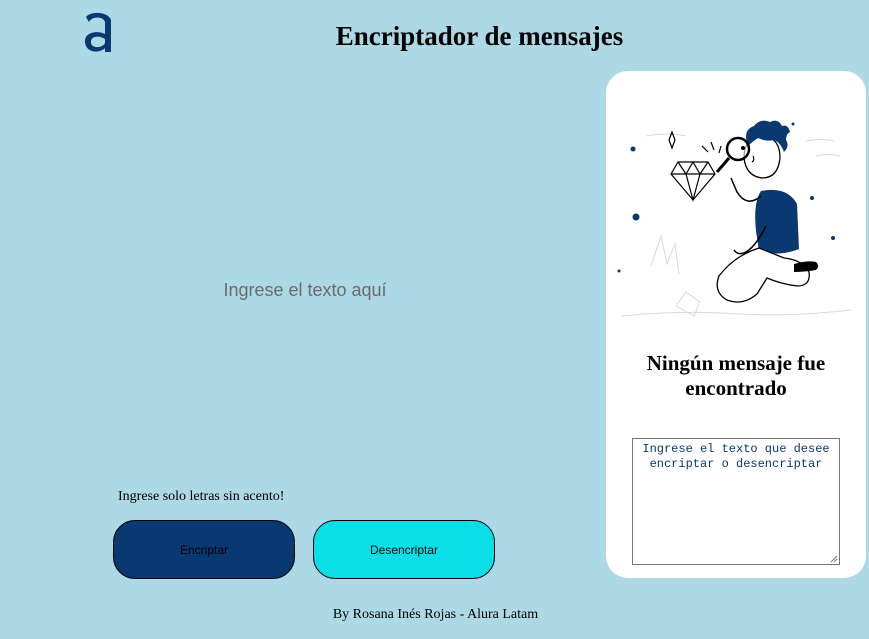 Image resolution: width=869 pixels, height=639 pixels. I want to click on encrypt-button: Encriptar, so click(204, 549).